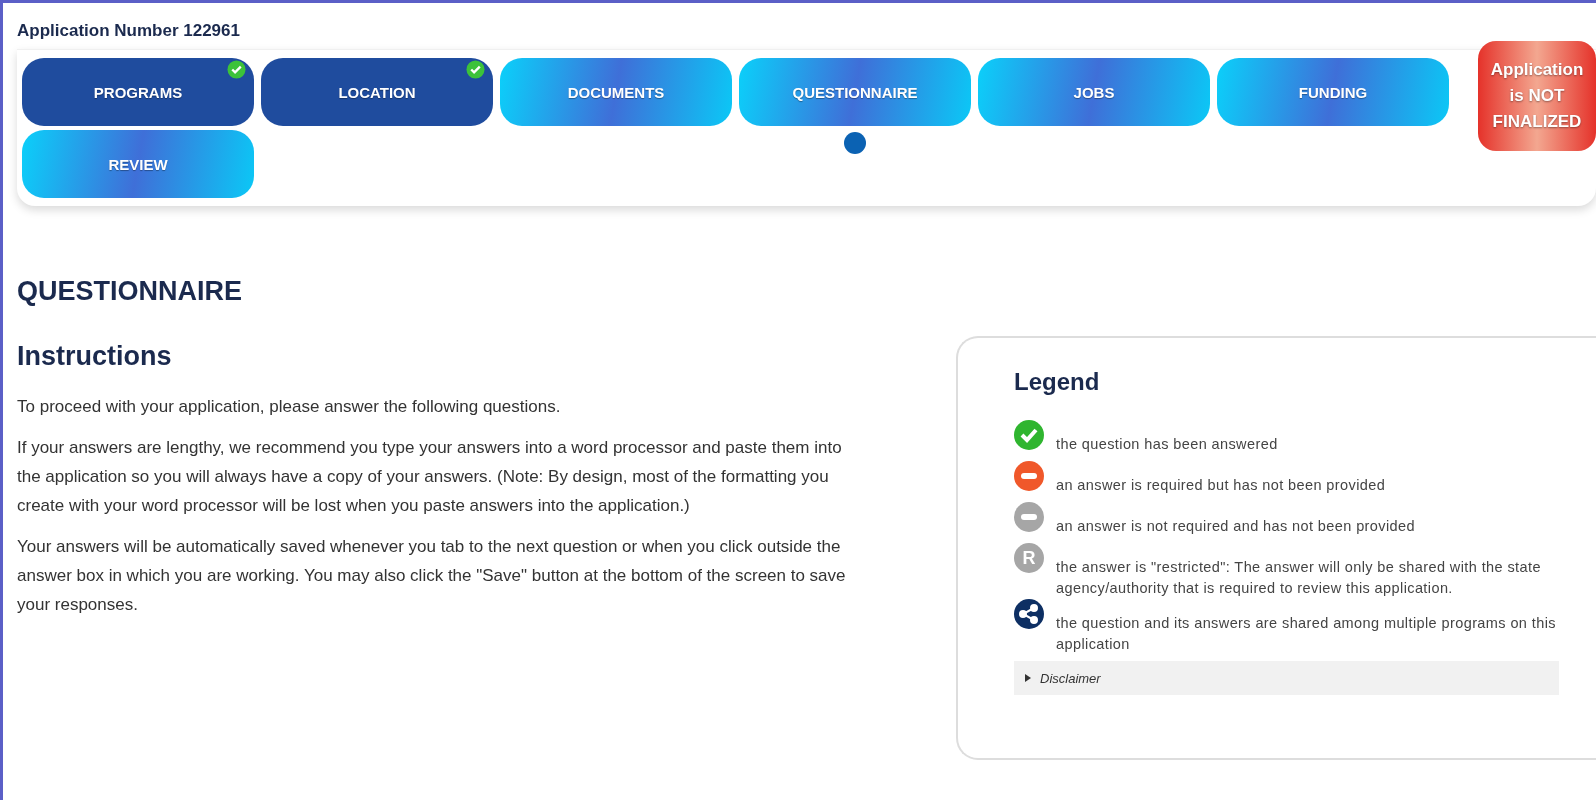  I want to click on step-tab: LOCATION, so click(377, 92).